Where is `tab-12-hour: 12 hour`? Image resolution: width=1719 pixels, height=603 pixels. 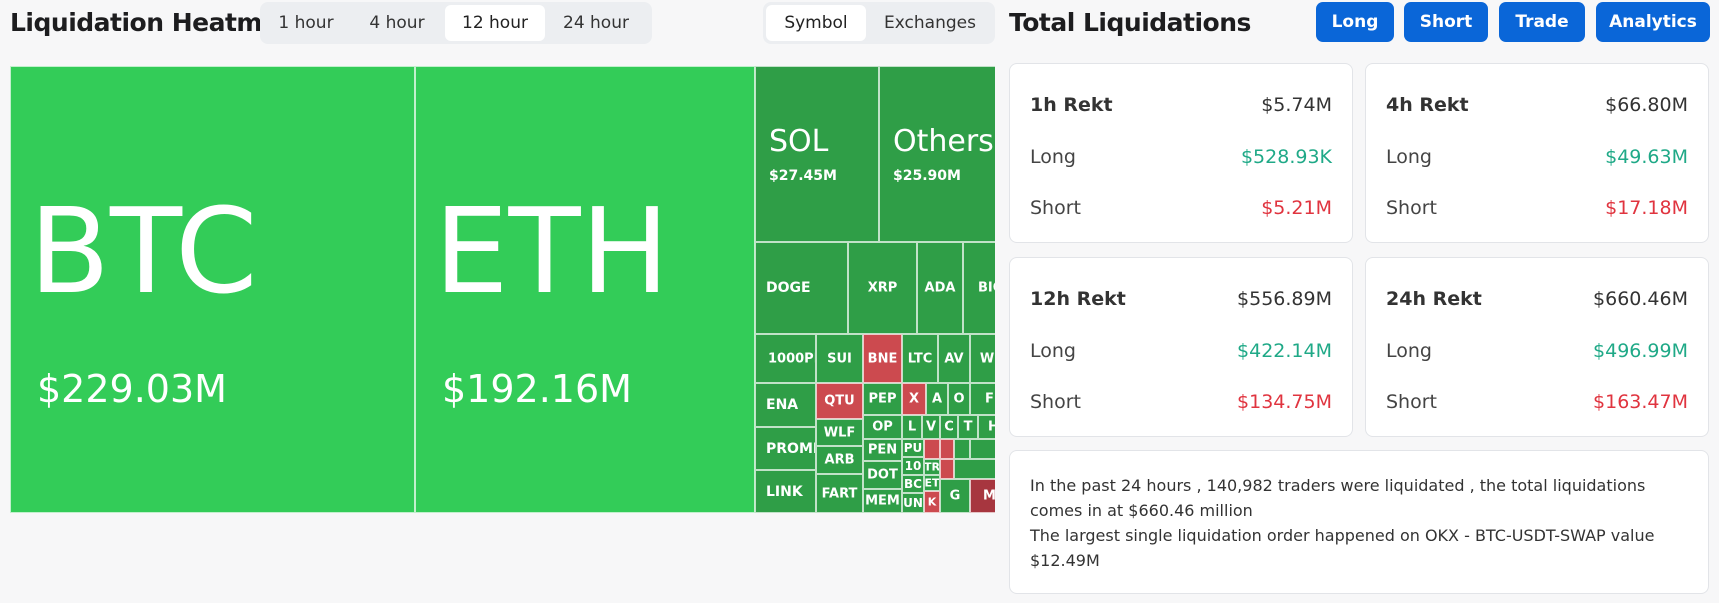 tab-12-hour: 12 hour is located at coordinates (495, 23).